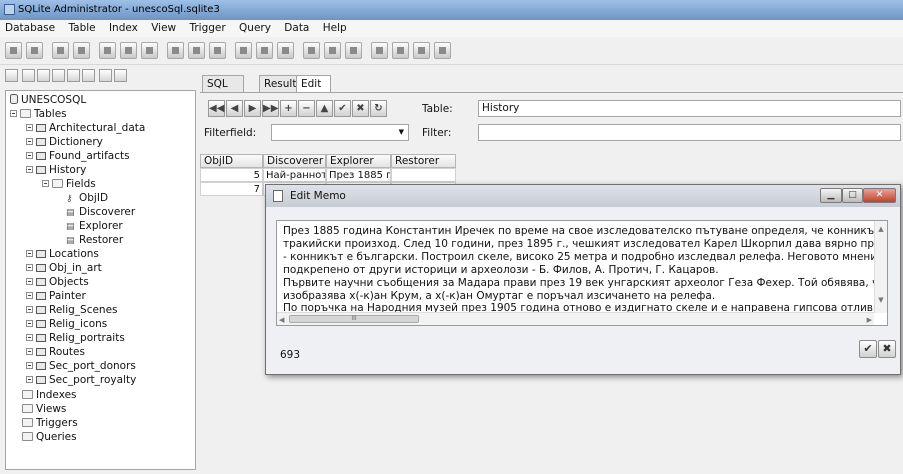  Describe the element at coordinates (44, 409) in the screenshot. I see `tree-views: Views` at that location.